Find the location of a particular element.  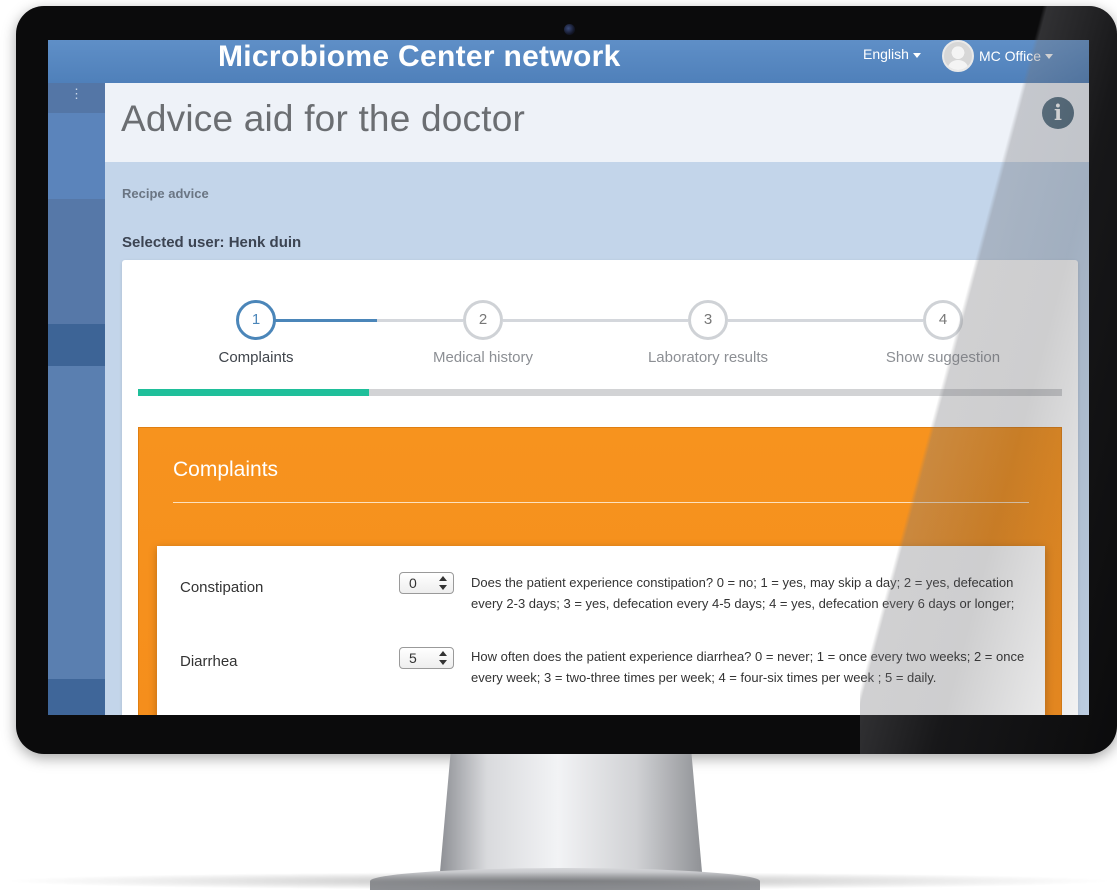

avatar is located at coordinates (958, 56).